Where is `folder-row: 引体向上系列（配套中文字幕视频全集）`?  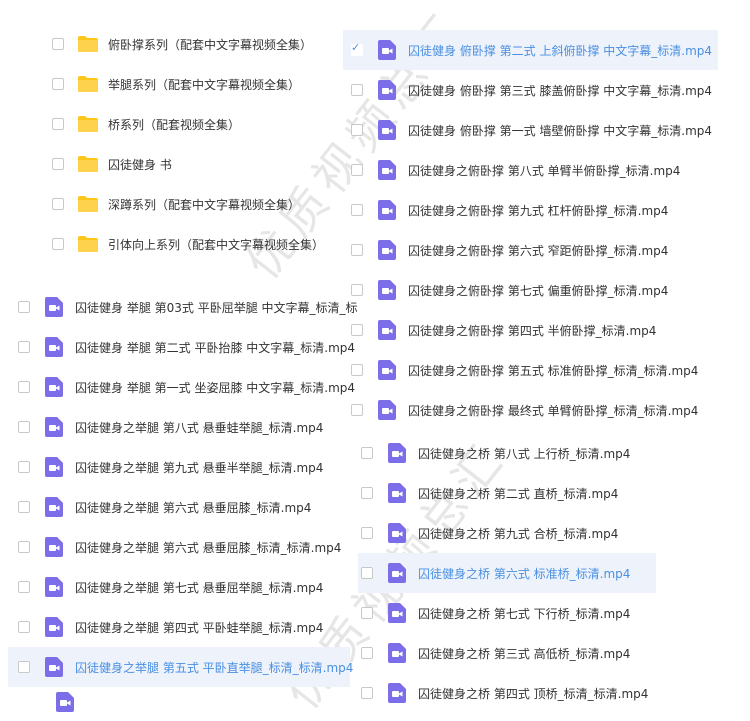 folder-row: 引体向上系列（配套中文字幕视频全集） is located at coordinates (170, 244).